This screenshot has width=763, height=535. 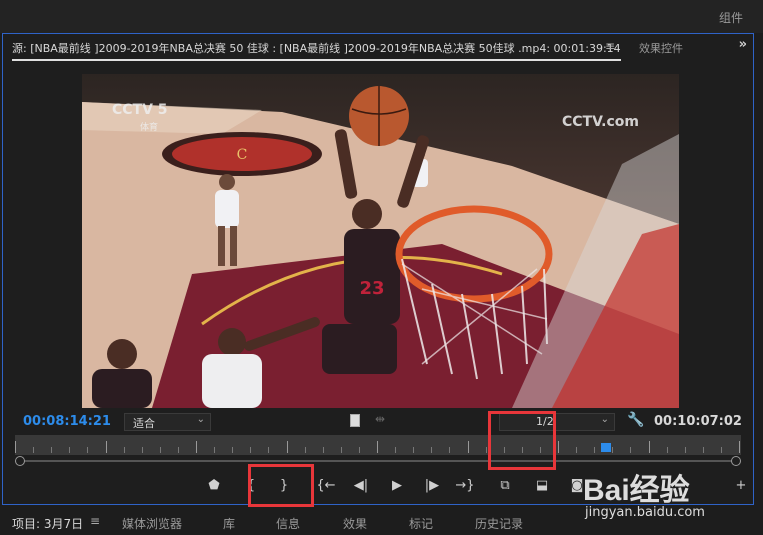 What do you see at coordinates (316, 60) in the screenshot?
I see `active-tab-underline` at bounding box center [316, 60].